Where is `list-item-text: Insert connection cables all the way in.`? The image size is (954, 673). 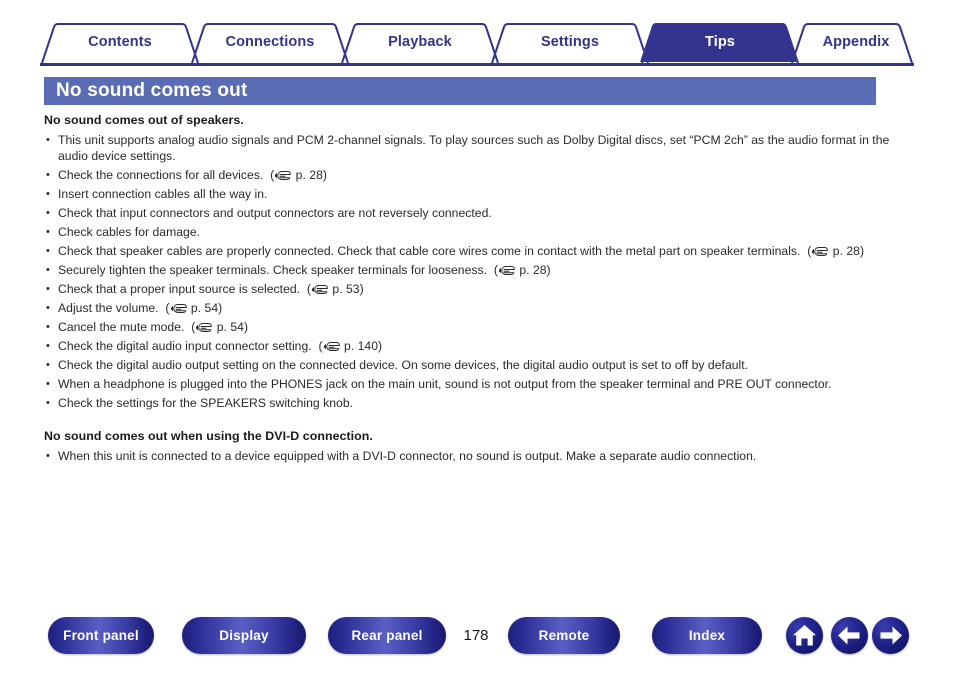 list-item-text: Insert connection cables all the way in. is located at coordinates (163, 193).